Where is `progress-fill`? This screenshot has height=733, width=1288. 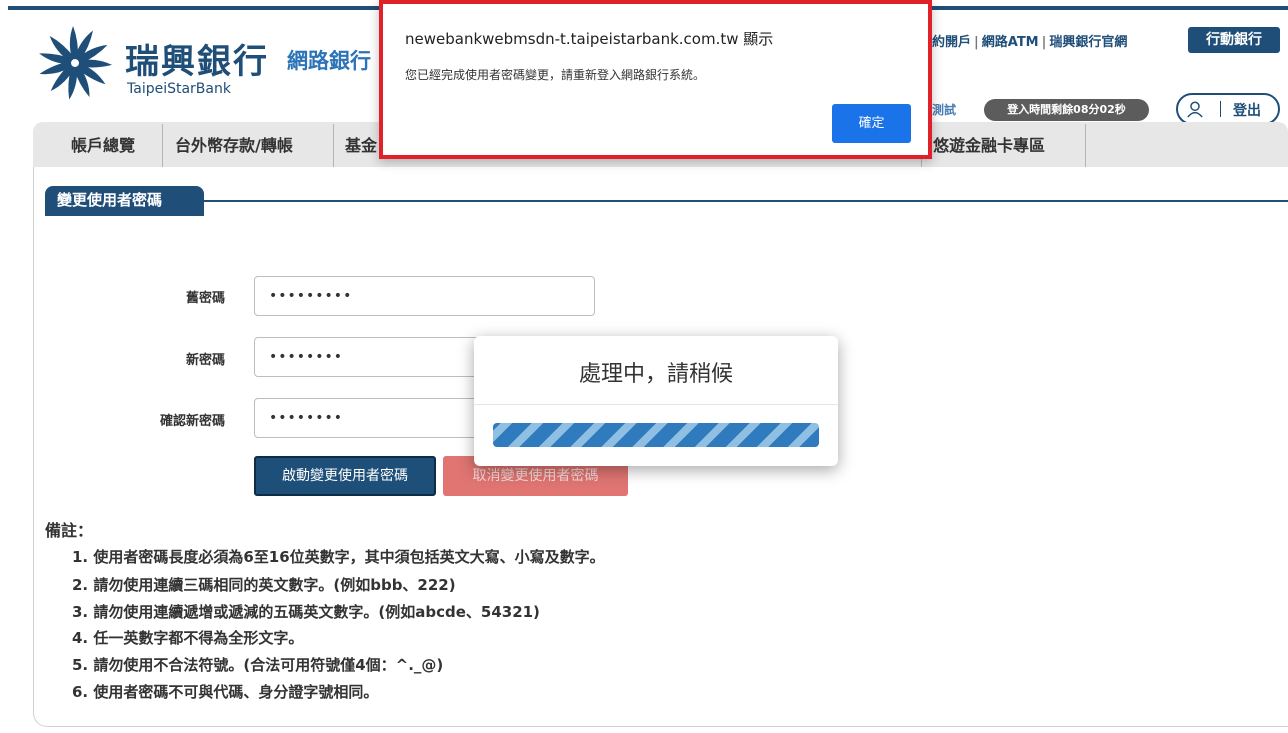 progress-fill is located at coordinates (656, 435).